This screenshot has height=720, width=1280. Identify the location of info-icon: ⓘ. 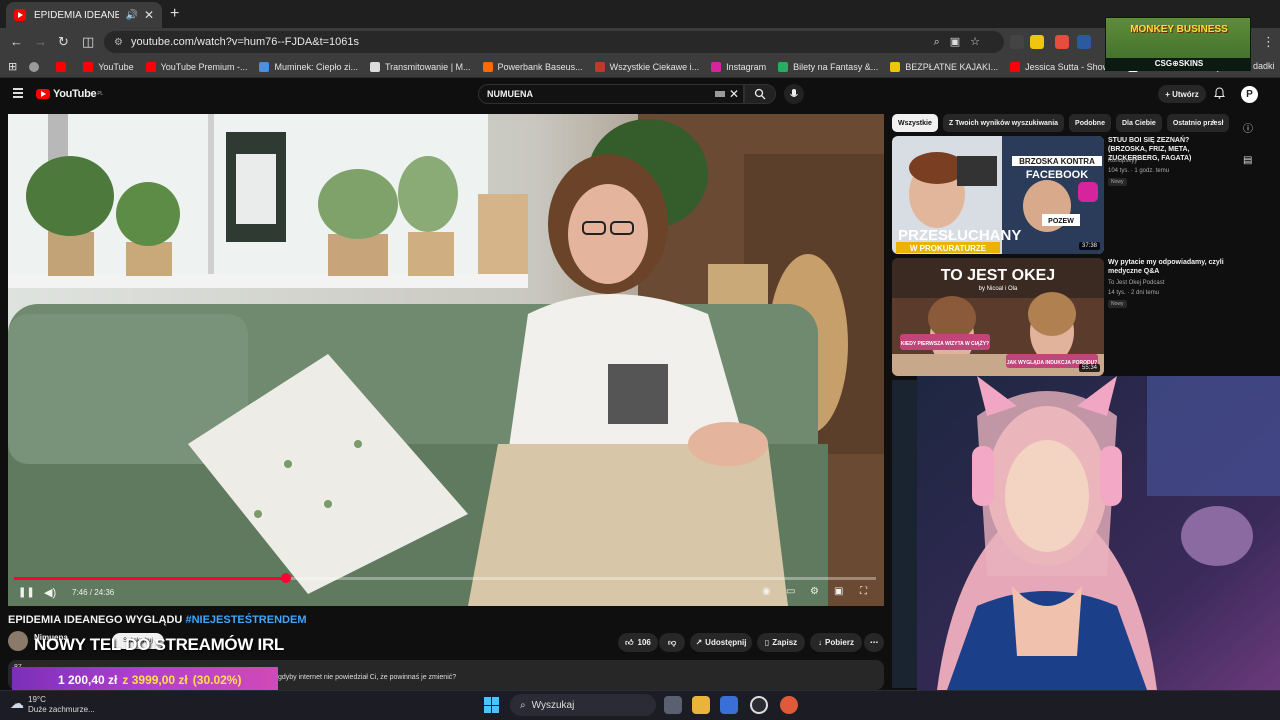
(1248, 127).